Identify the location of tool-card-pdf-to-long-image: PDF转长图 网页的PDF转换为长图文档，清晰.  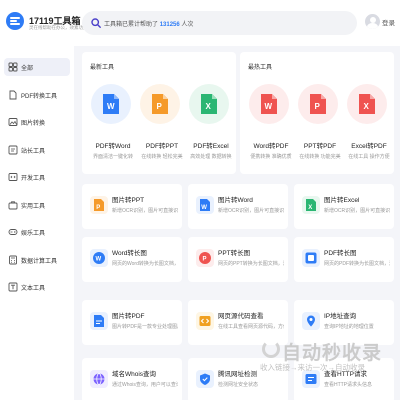
(344, 259).